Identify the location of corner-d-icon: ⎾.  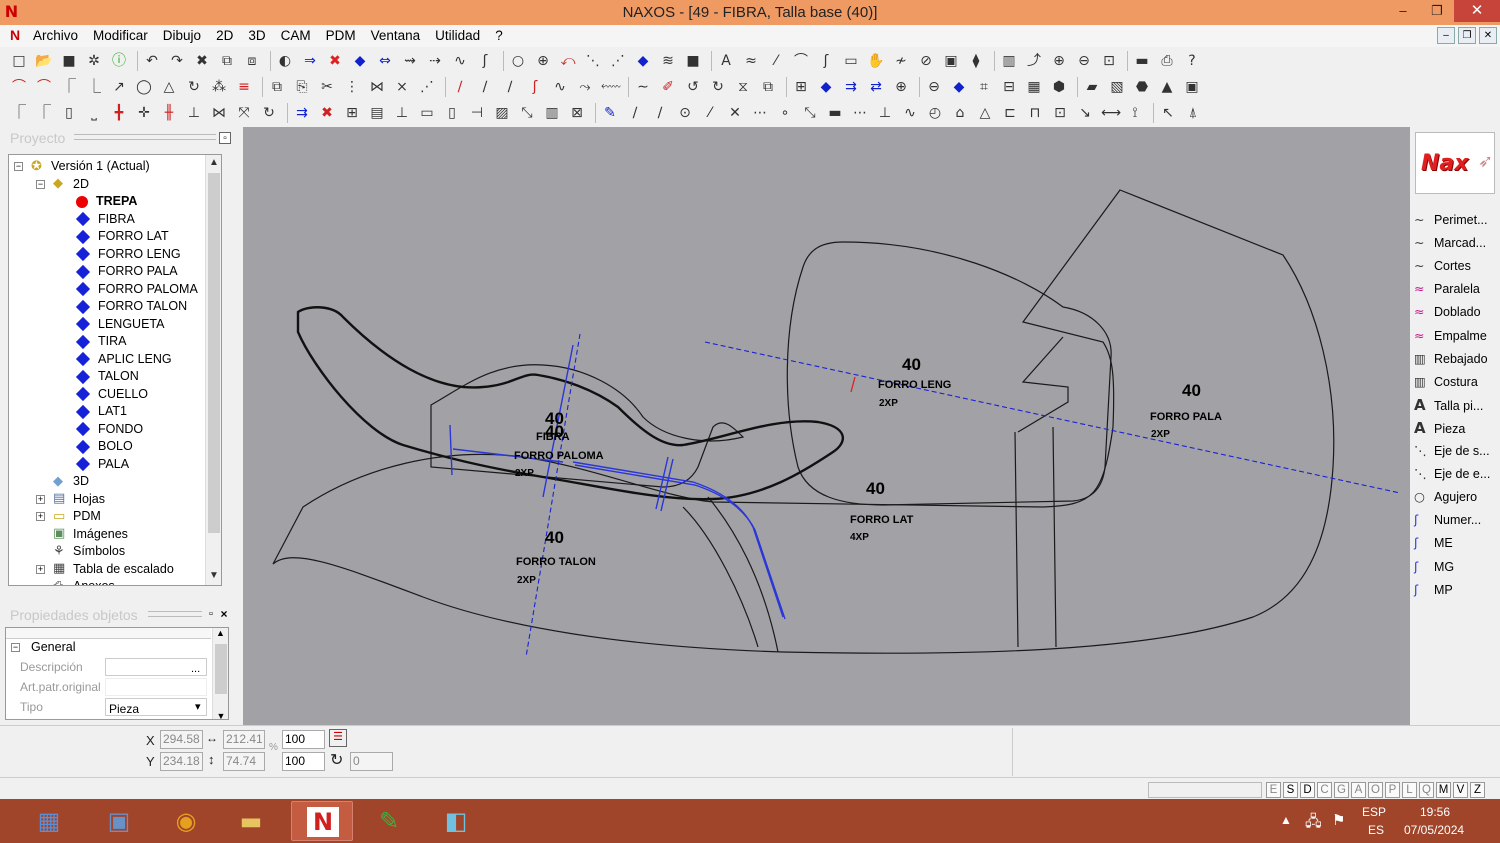
(44, 113).